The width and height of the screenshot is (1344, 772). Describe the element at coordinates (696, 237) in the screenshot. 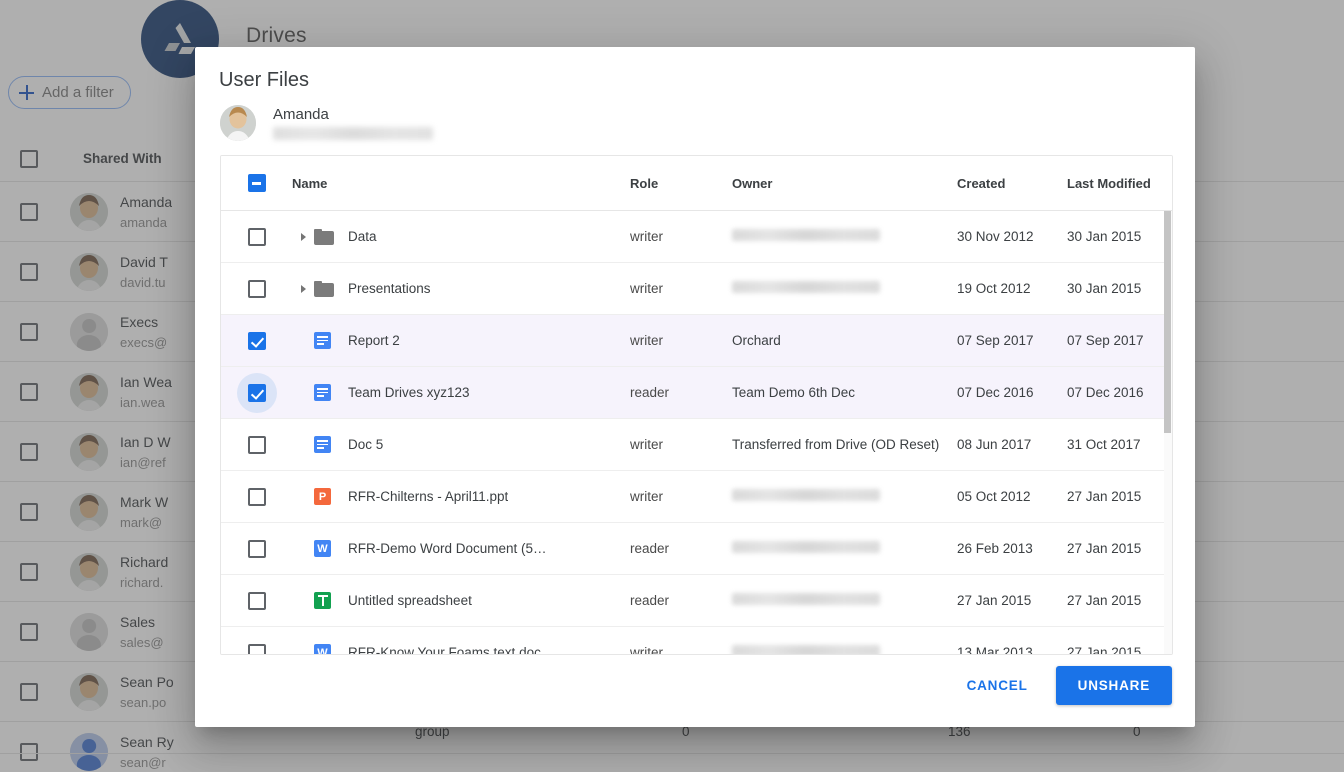

I see `table-row: Data writer 30 Nov 2012 30 Jan 2015` at that location.